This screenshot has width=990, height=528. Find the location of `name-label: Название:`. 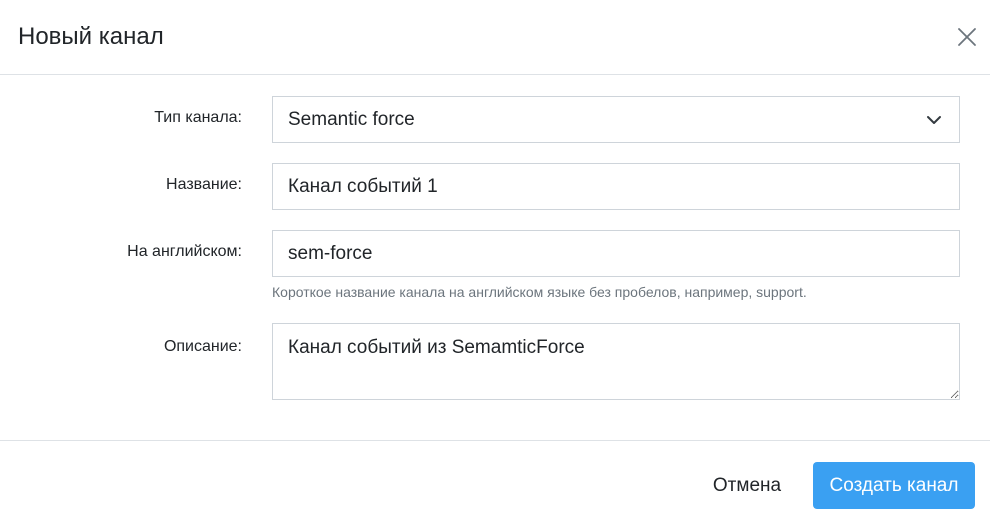

name-label: Название: is located at coordinates (204, 184).